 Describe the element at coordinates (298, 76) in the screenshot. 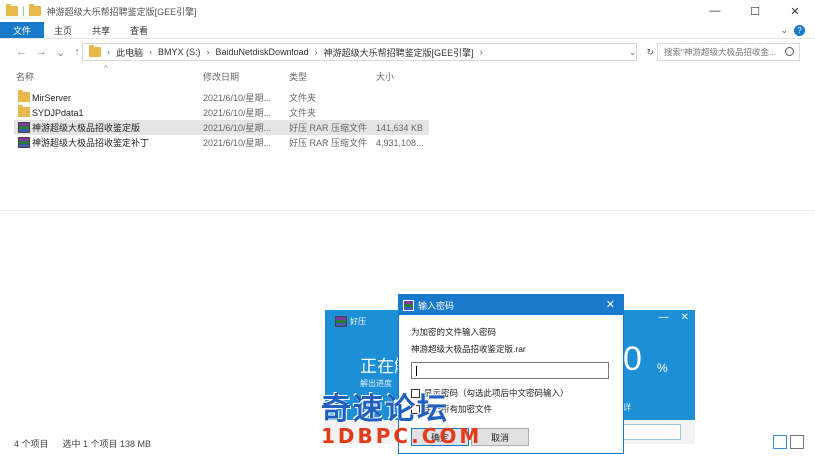

I see `column-type: 类型` at that location.